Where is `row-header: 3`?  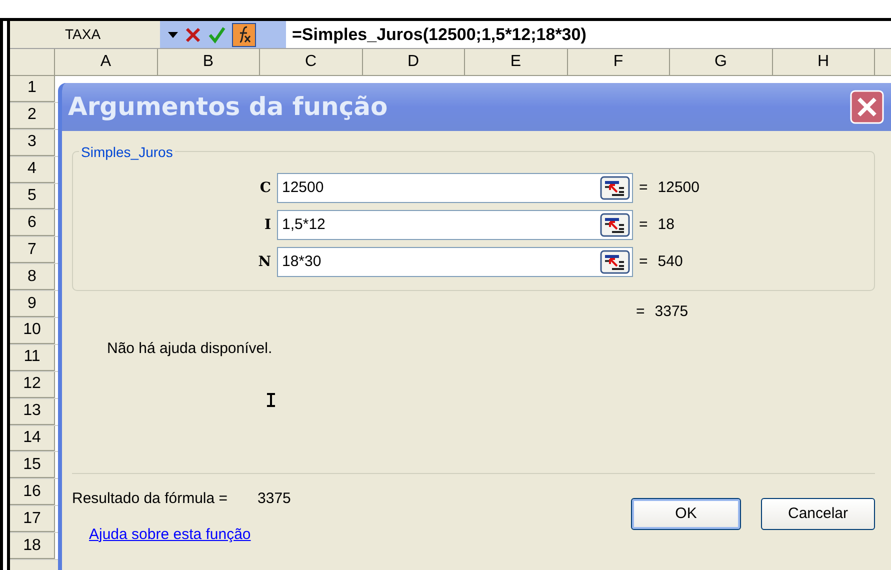 row-header: 3 is located at coordinates (32, 143).